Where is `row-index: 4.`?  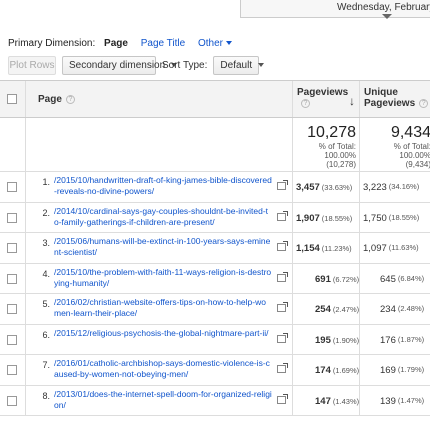
row-index: 4. is located at coordinates (46, 273).